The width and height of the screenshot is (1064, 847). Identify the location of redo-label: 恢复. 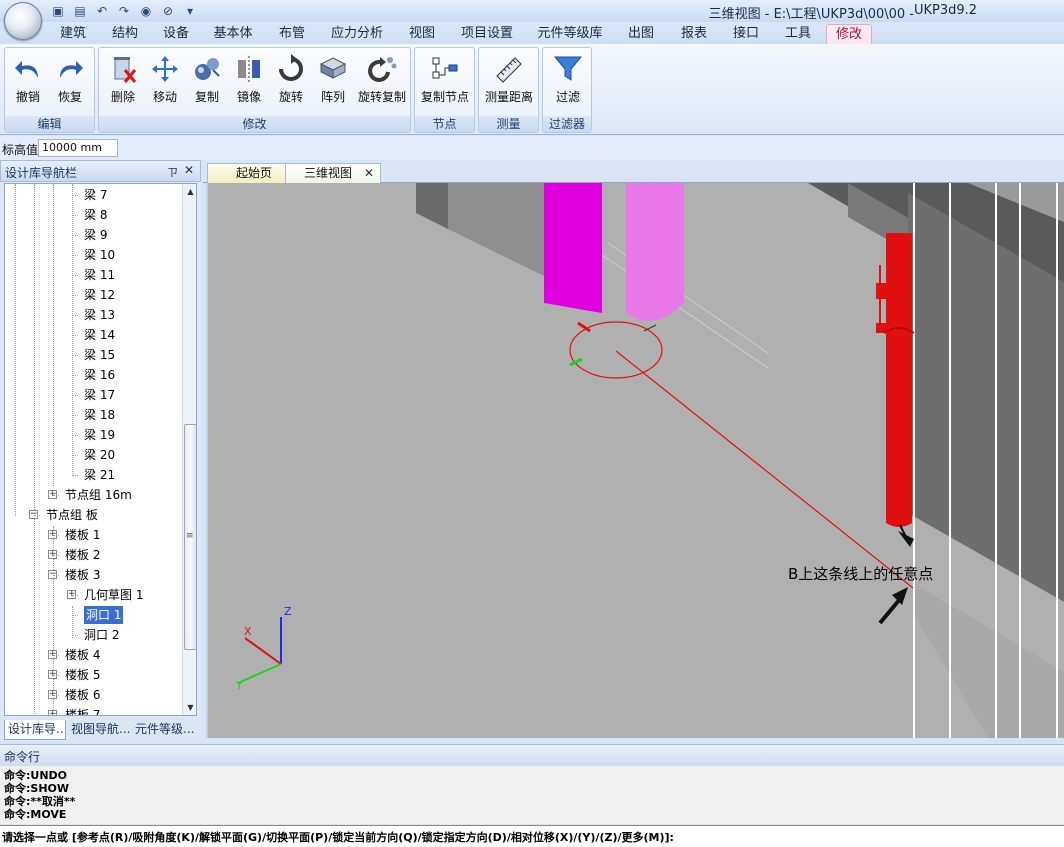
(69, 97).